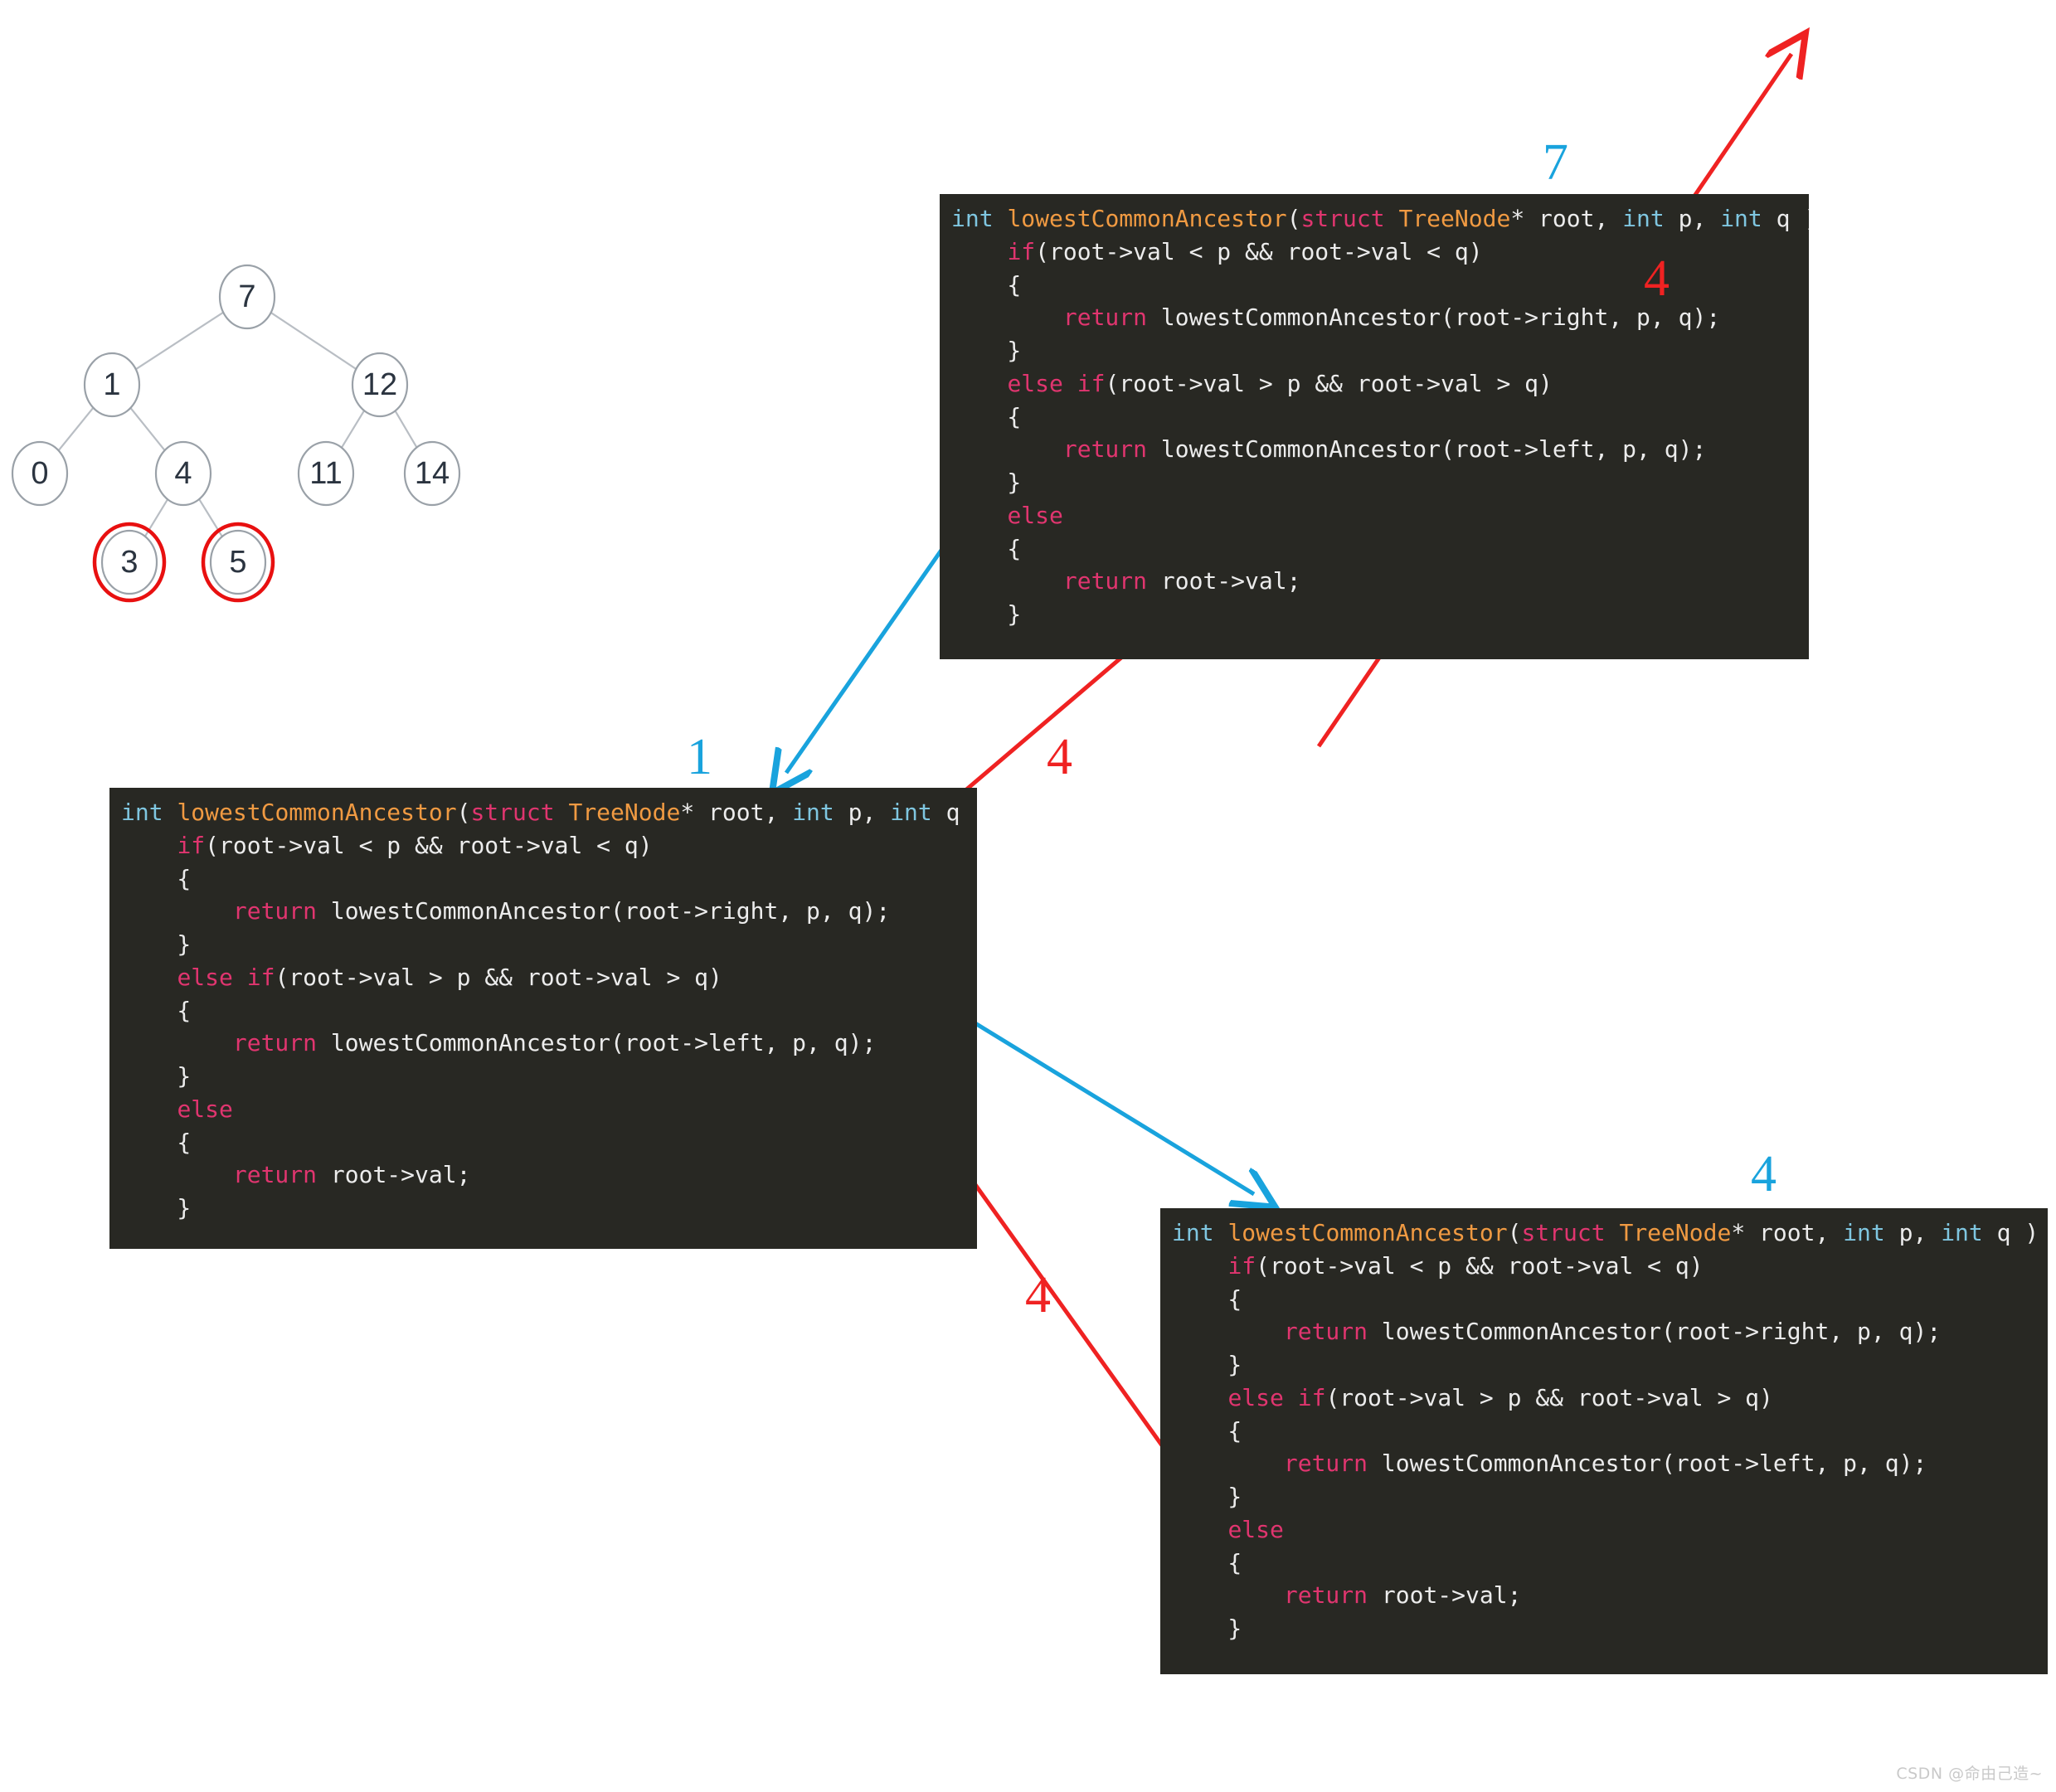 This screenshot has height=1792, width=2056. I want to click on bst-node-label: 5, so click(237, 562).